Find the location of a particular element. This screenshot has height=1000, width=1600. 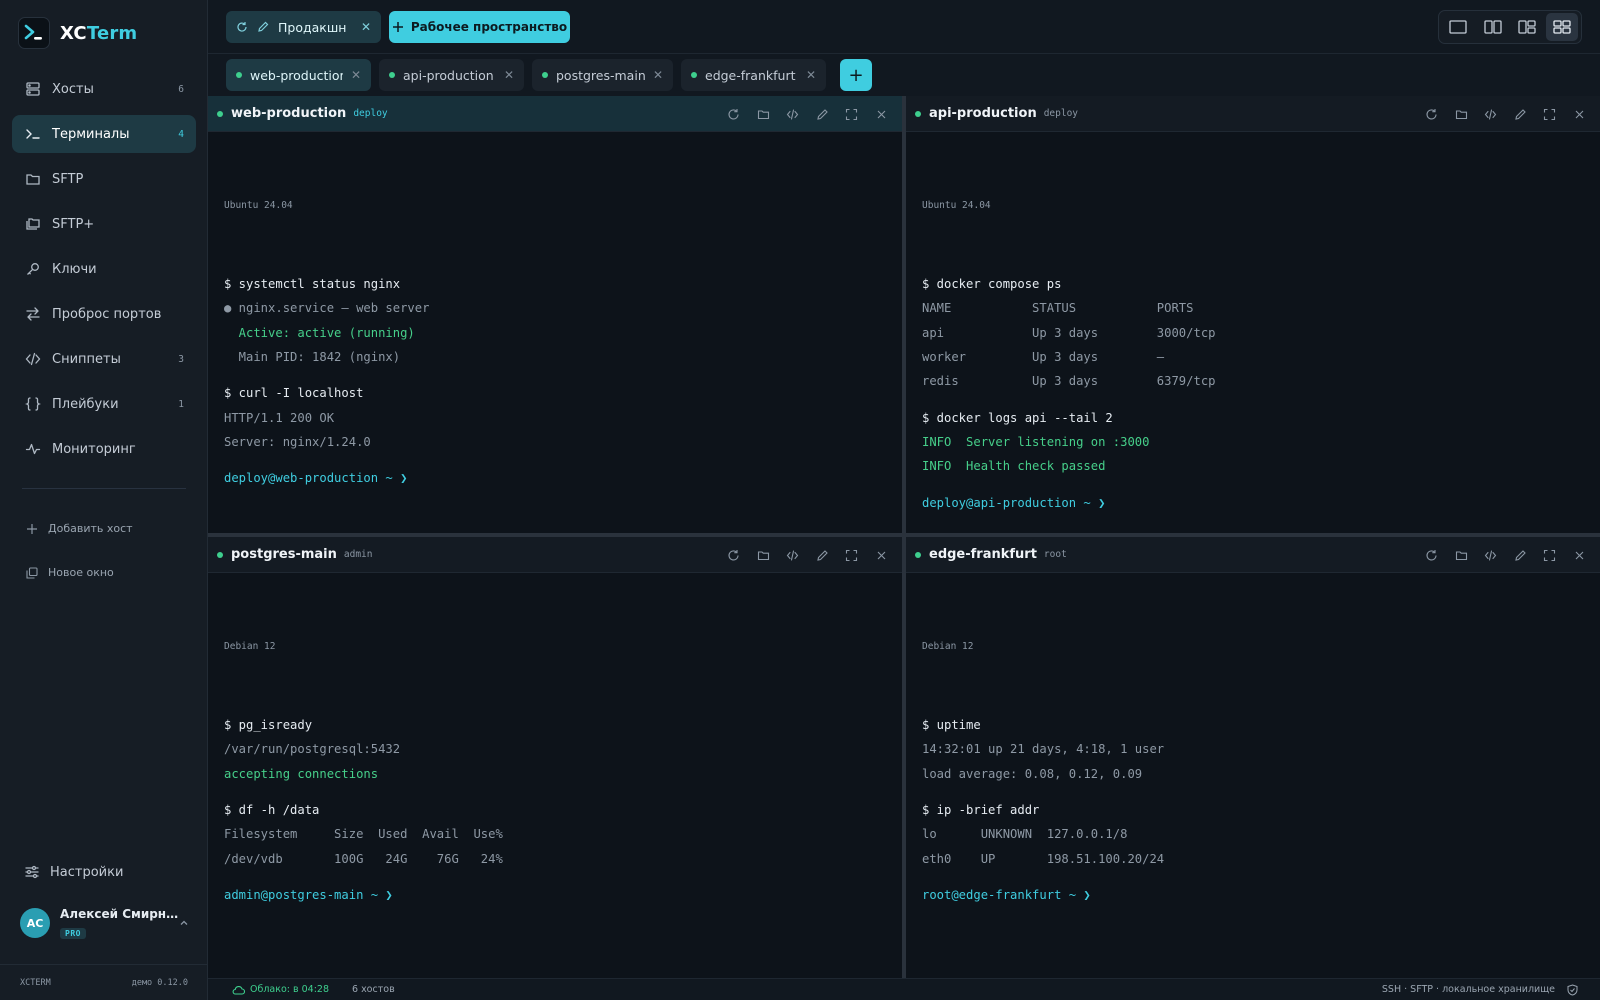

layout-three-button is located at coordinates (1527, 27).